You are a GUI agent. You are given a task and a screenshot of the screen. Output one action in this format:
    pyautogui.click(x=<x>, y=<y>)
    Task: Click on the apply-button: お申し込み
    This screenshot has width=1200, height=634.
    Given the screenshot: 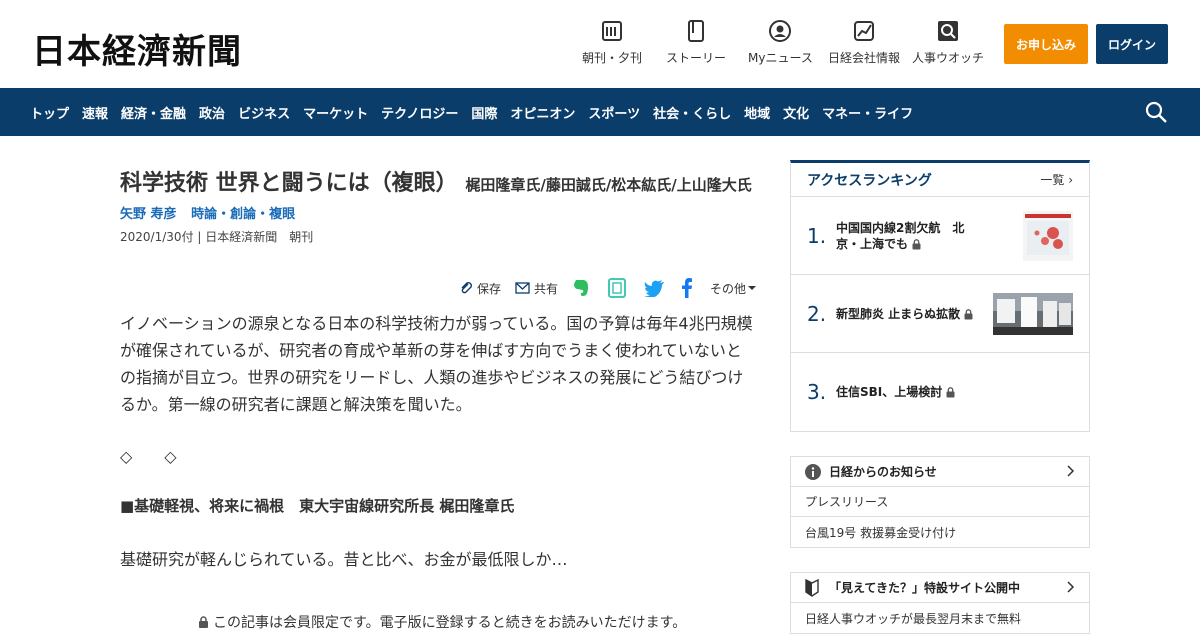 What is the action you would take?
    pyautogui.click(x=1046, y=44)
    